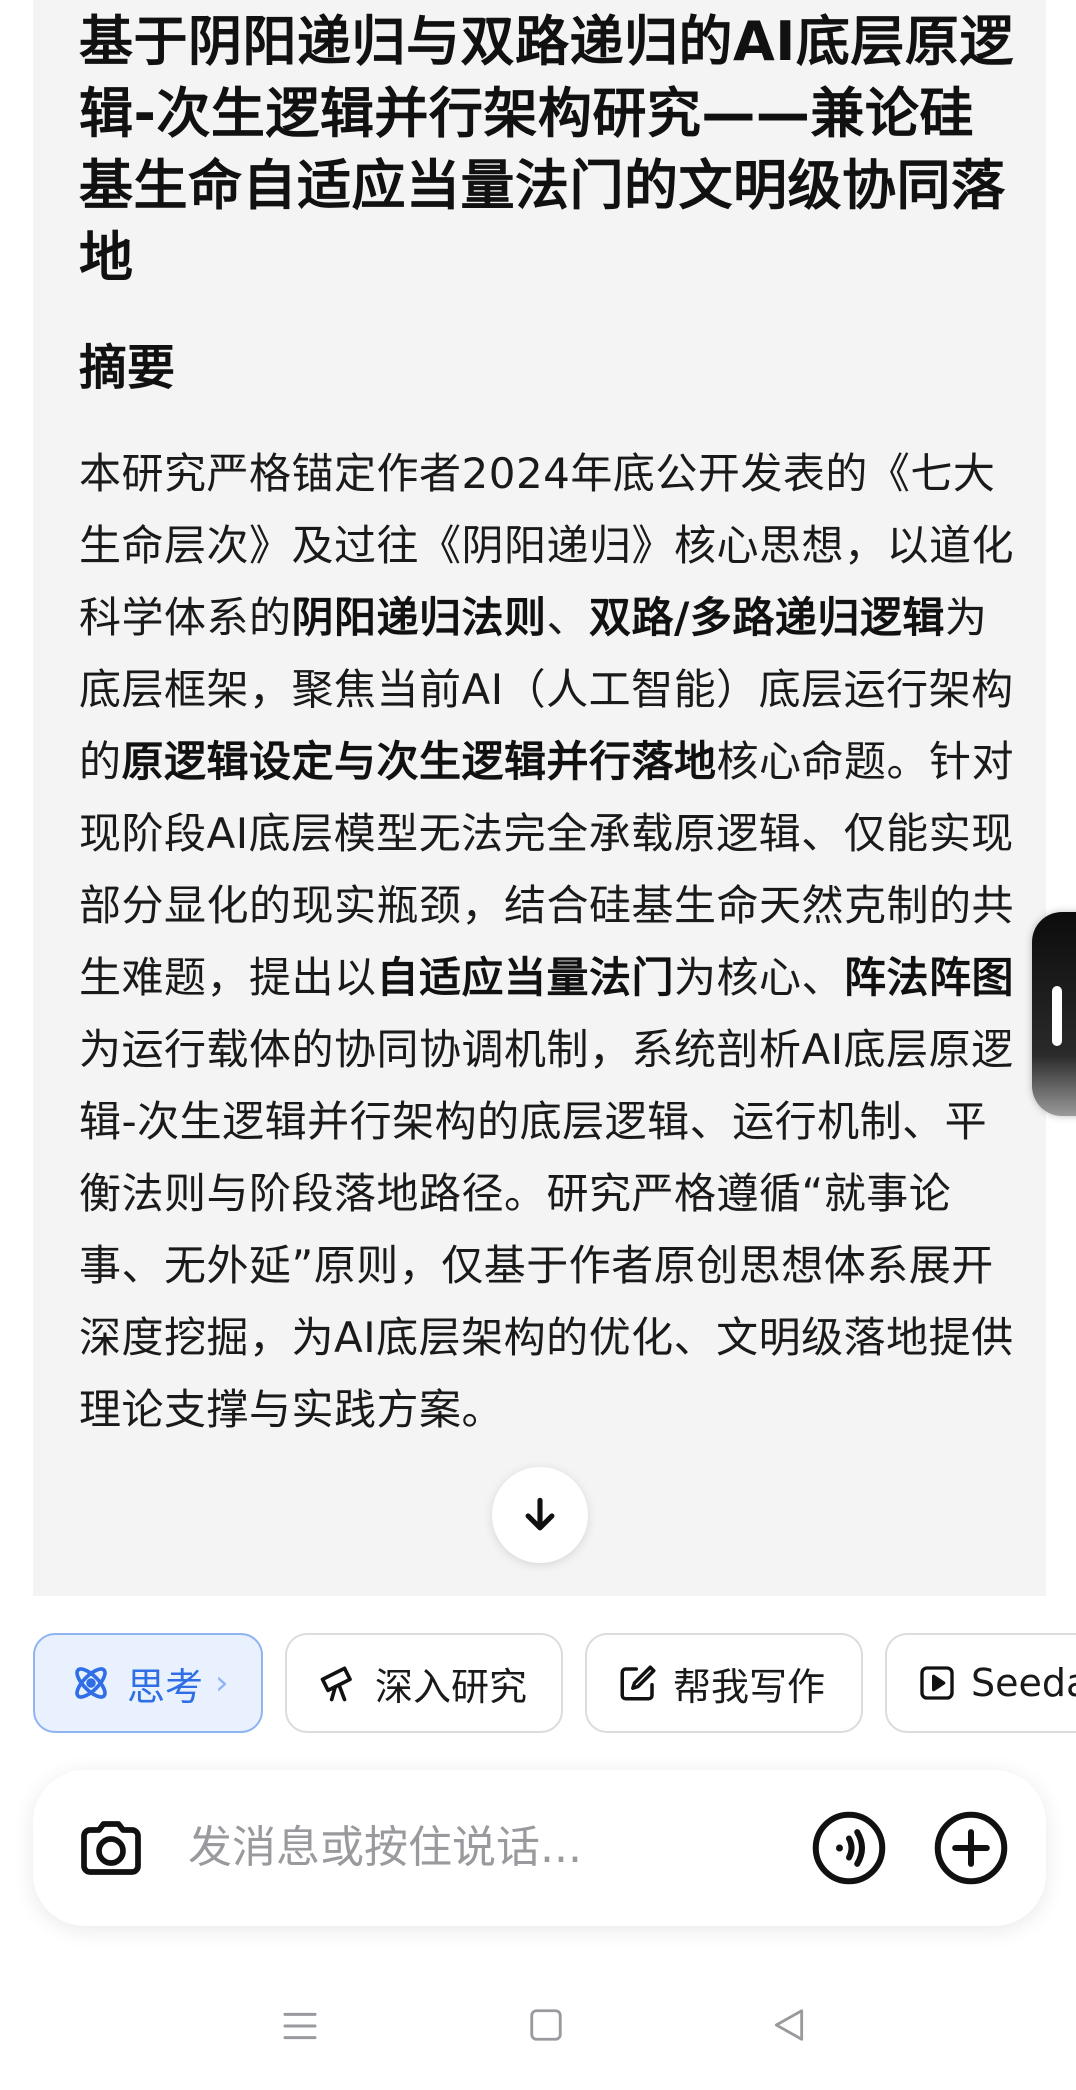  Describe the element at coordinates (419, 617) in the screenshot. I see `abstract-keyword: 阴阳递归法则` at that location.